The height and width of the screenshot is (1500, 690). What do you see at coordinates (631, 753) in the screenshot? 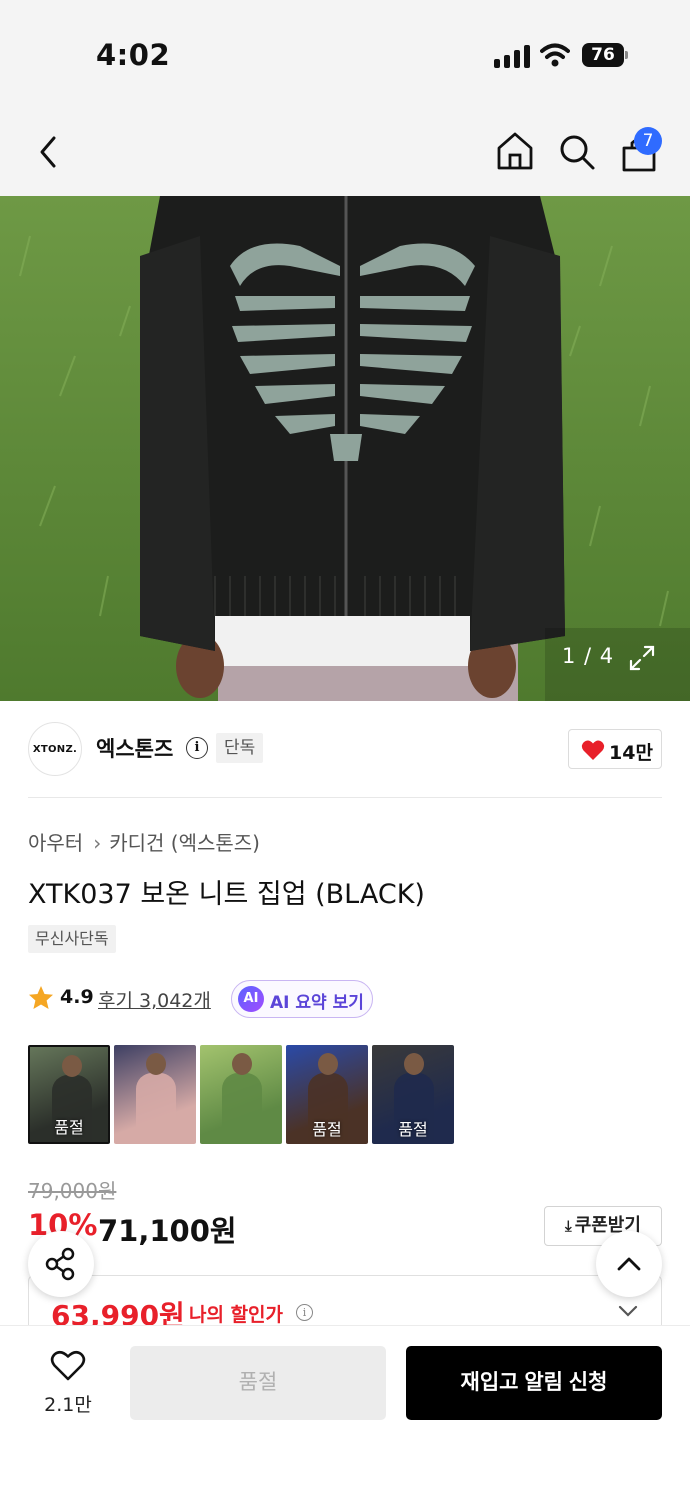
I see `brand-like-count: 14만` at bounding box center [631, 753].